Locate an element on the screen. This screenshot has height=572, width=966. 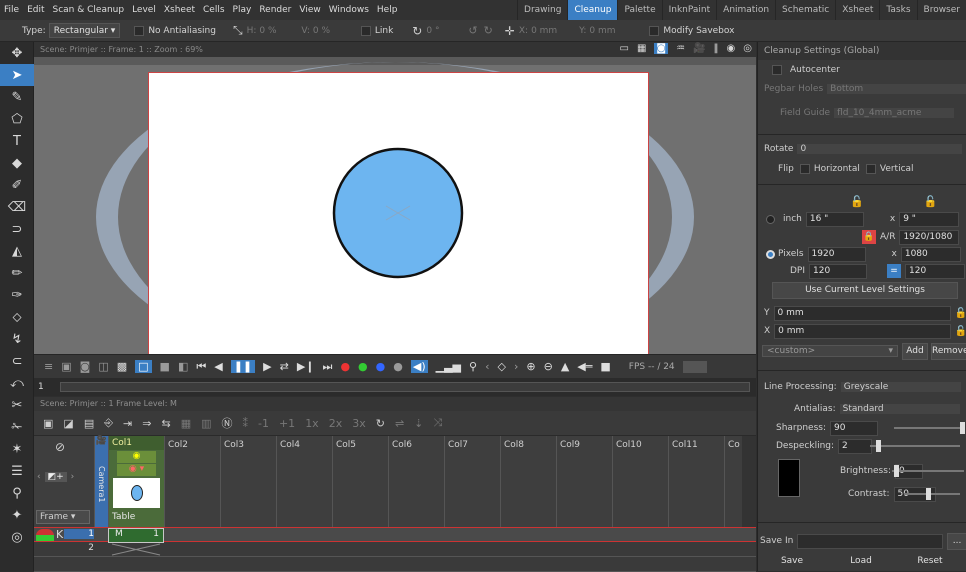
flip-horizontal-checkbox is located at coordinates (804, 169).